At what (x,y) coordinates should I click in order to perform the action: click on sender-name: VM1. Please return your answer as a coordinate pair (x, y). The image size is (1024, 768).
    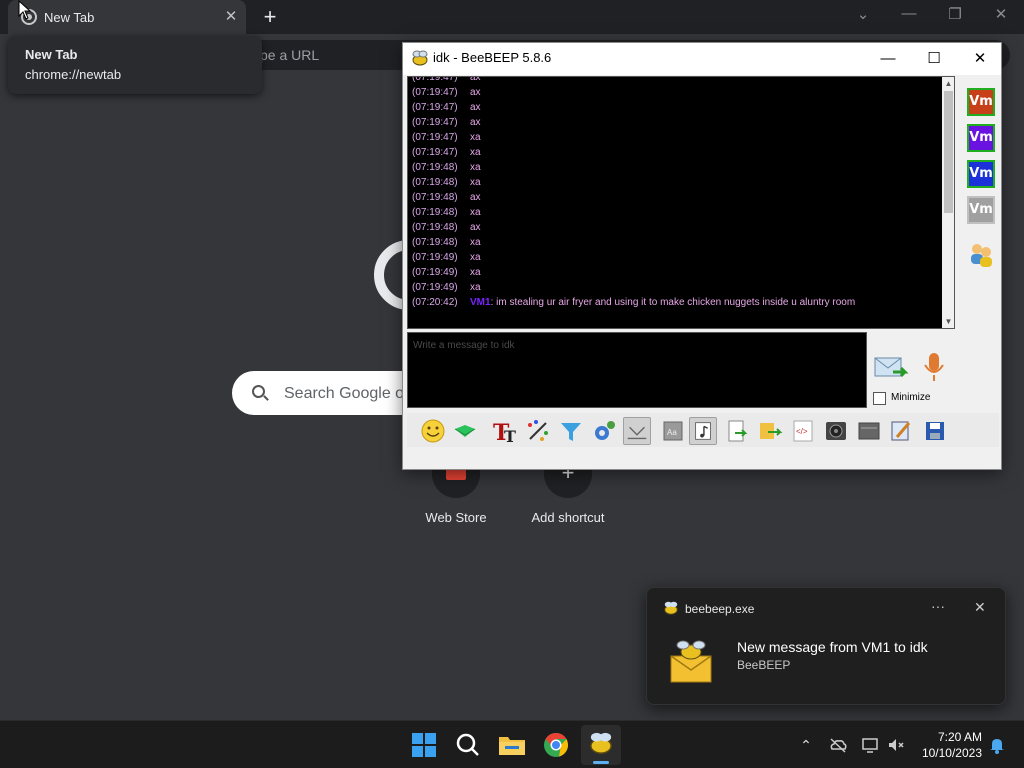
    Looking at the image, I should click on (480, 302).